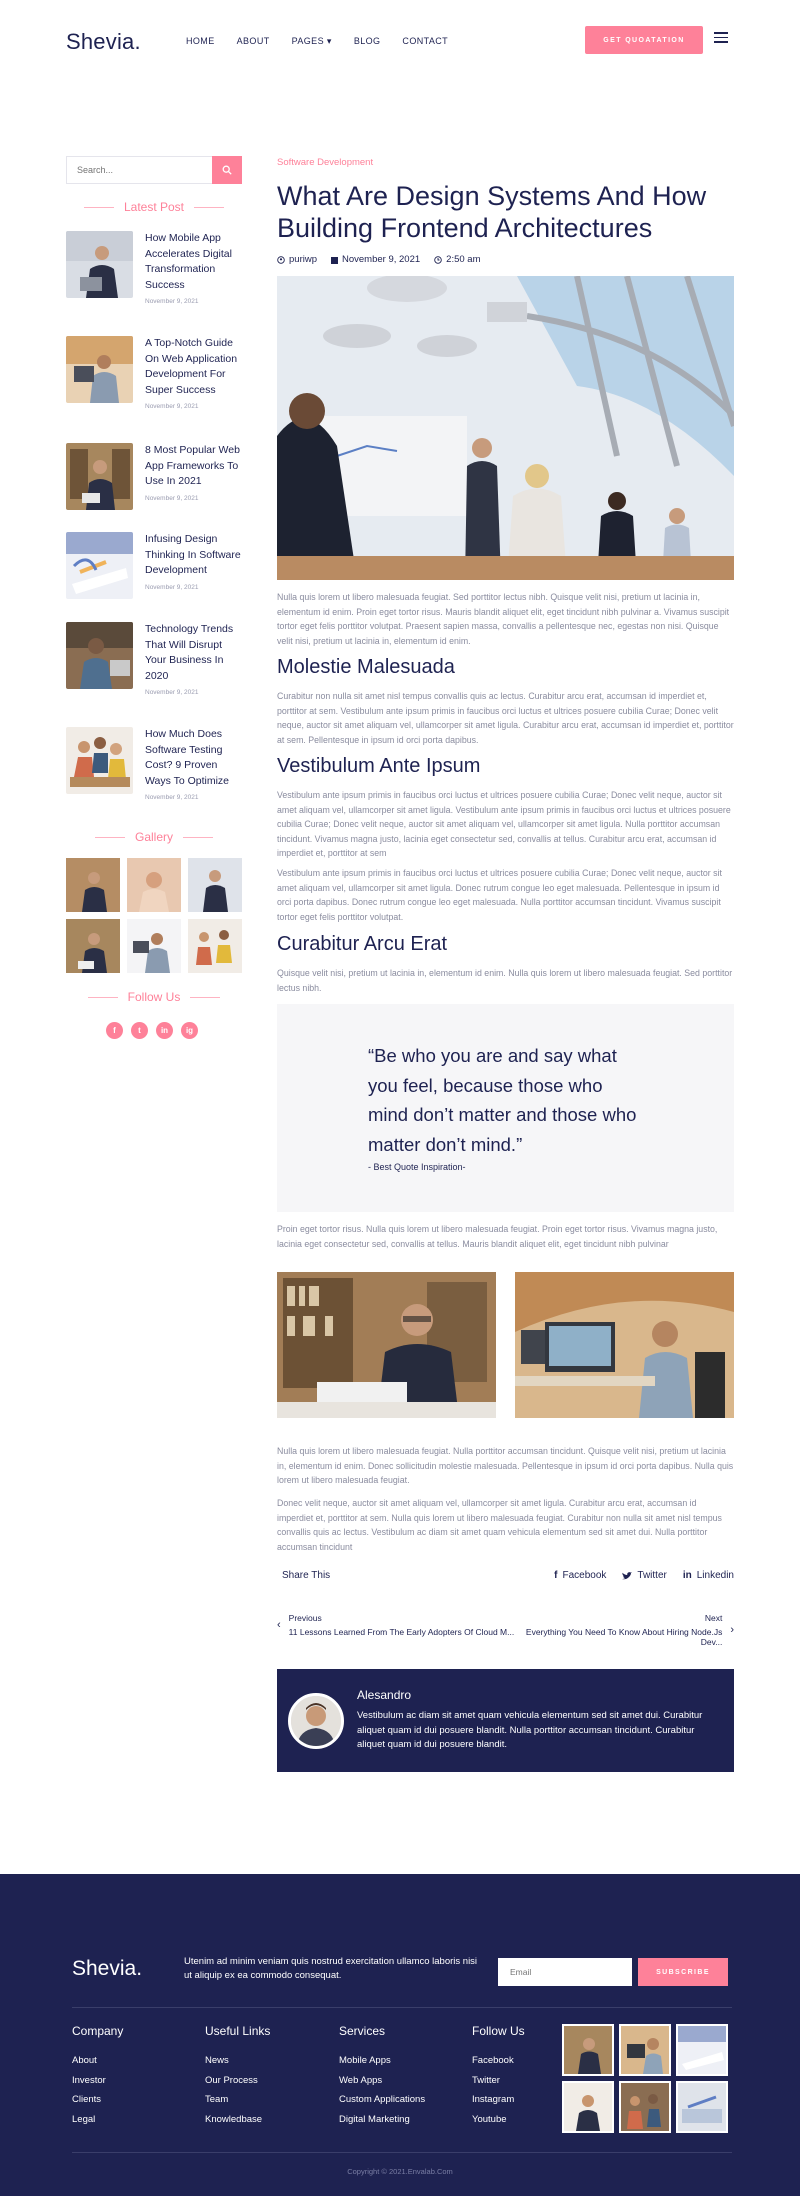  What do you see at coordinates (708, 1575) in the screenshot?
I see `share-linkedin: in Linkedin` at bounding box center [708, 1575].